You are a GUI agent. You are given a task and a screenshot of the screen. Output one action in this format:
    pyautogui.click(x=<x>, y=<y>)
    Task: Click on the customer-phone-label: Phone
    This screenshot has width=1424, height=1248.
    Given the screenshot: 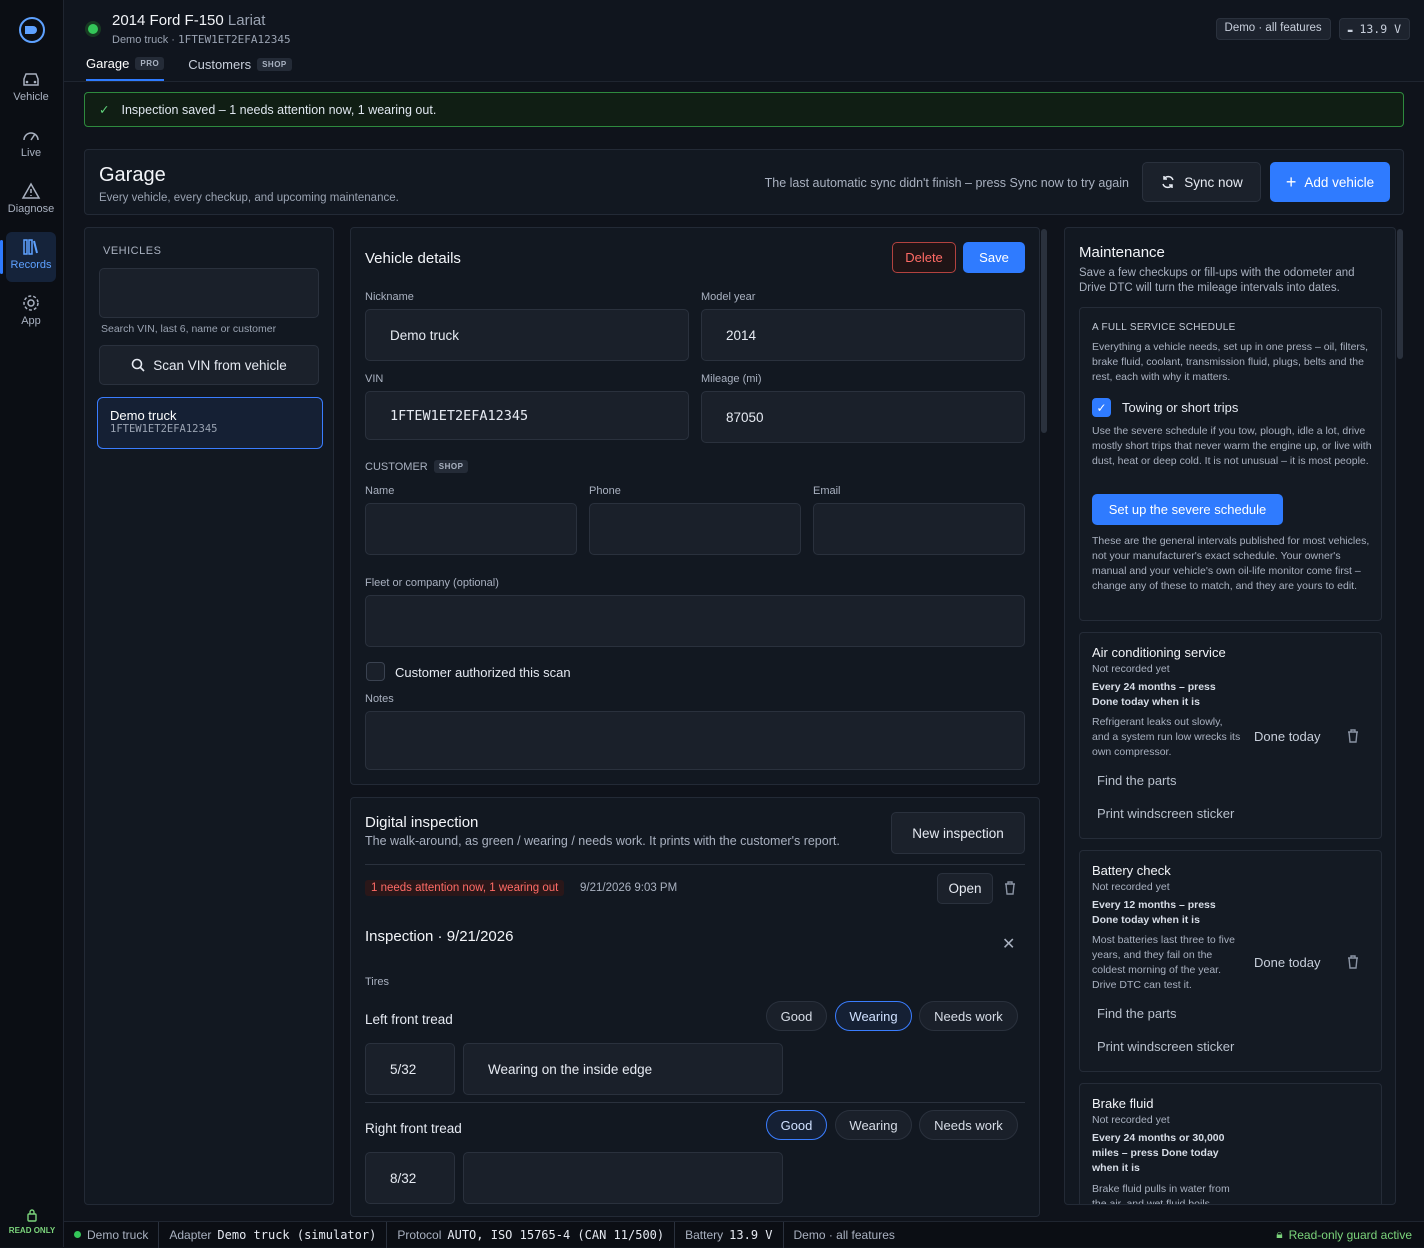 What is the action you would take?
    pyautogui.click(x=605, y=491)
    